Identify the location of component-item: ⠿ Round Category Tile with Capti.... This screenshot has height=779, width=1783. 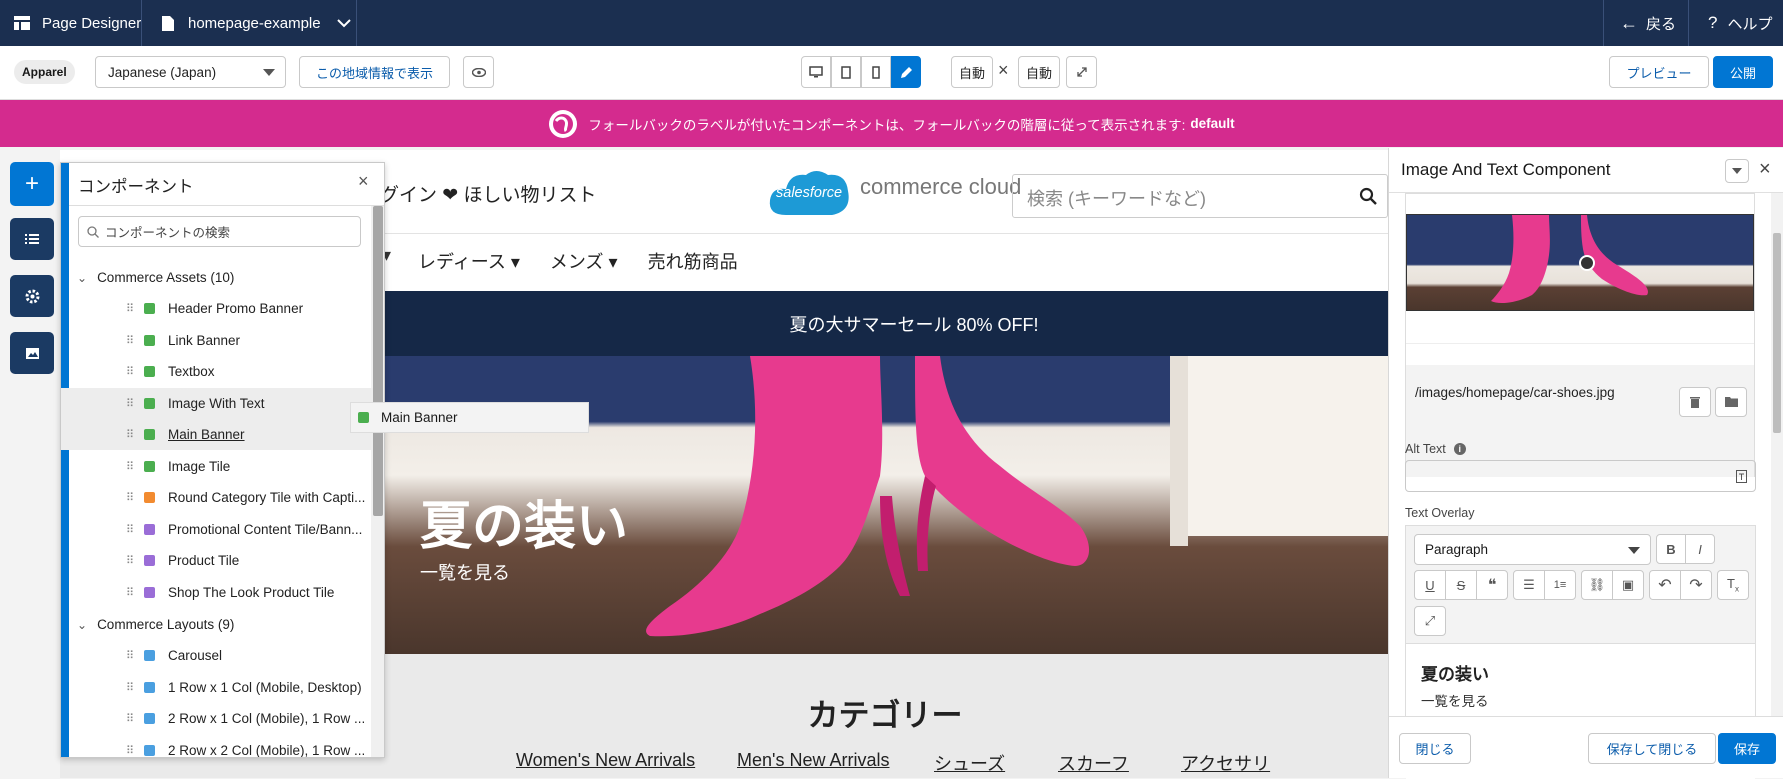
(217, 497).